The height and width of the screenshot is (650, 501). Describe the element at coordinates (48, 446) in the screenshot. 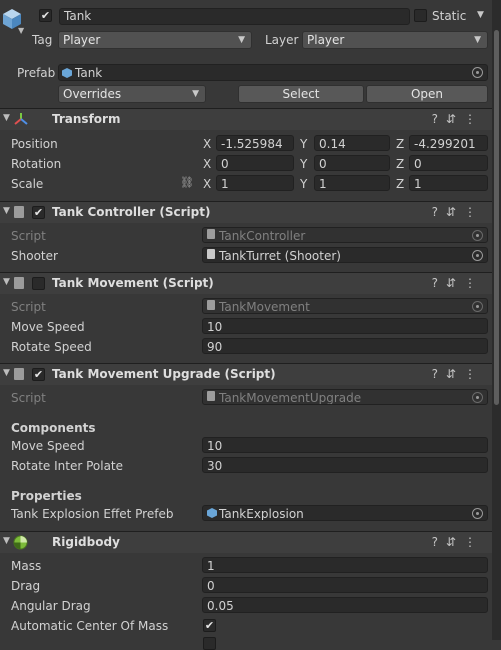

I see `upgrade-move-speed-label: Move Speed` at that location.